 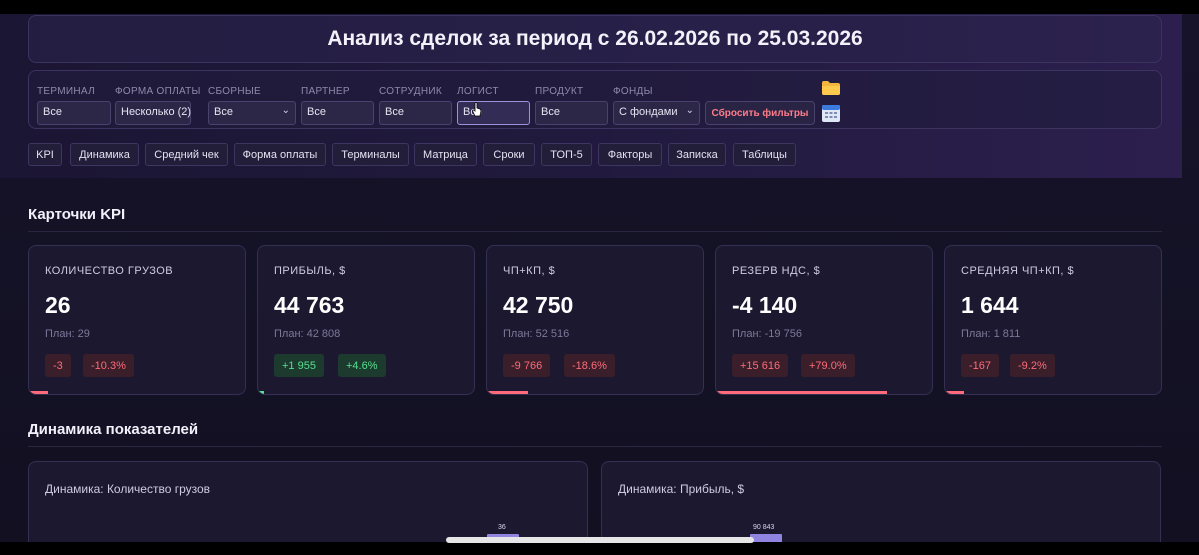 I want to click on bar-data-label: 90 843, so click(x=764, y=527).